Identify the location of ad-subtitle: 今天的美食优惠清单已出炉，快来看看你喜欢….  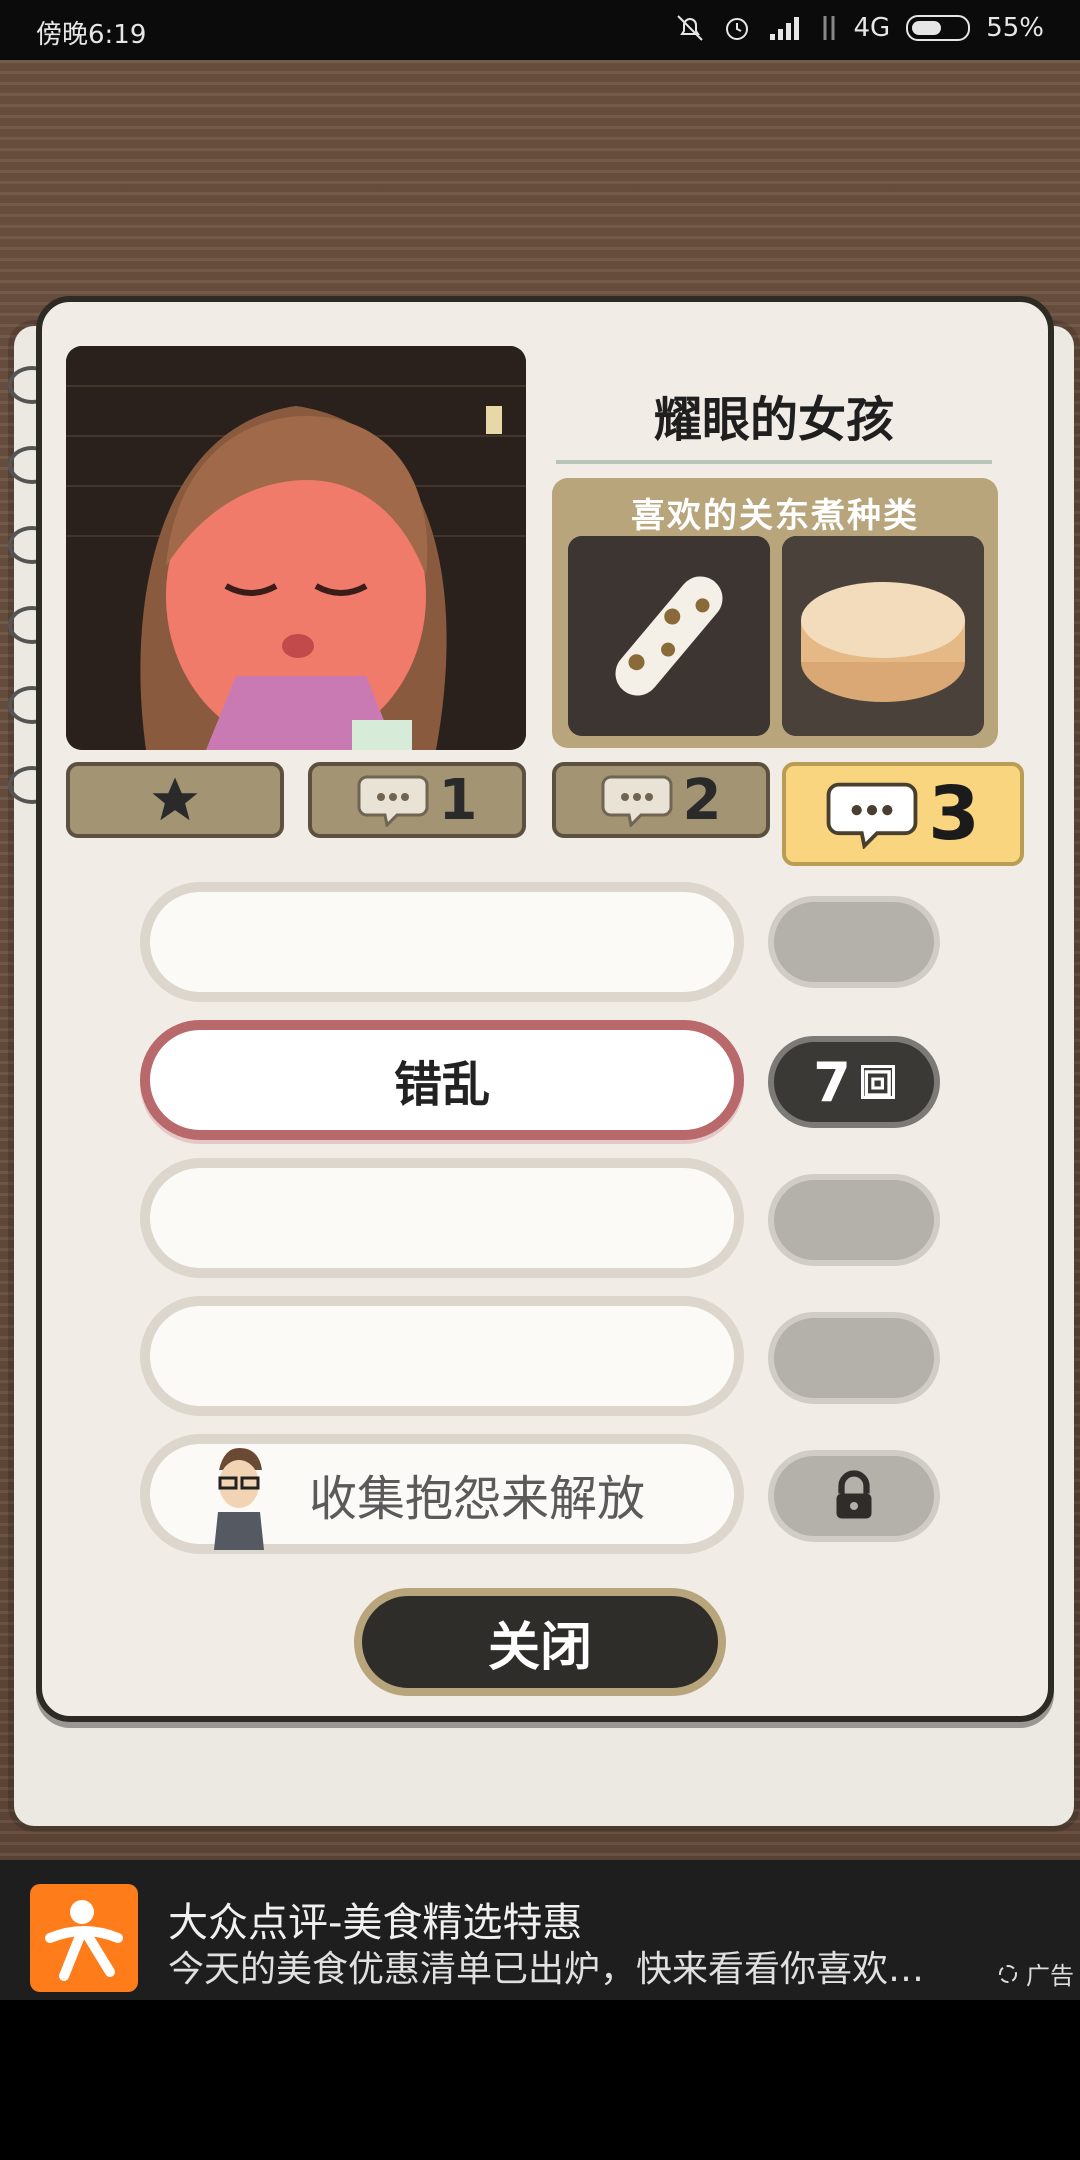
(546, 1969).